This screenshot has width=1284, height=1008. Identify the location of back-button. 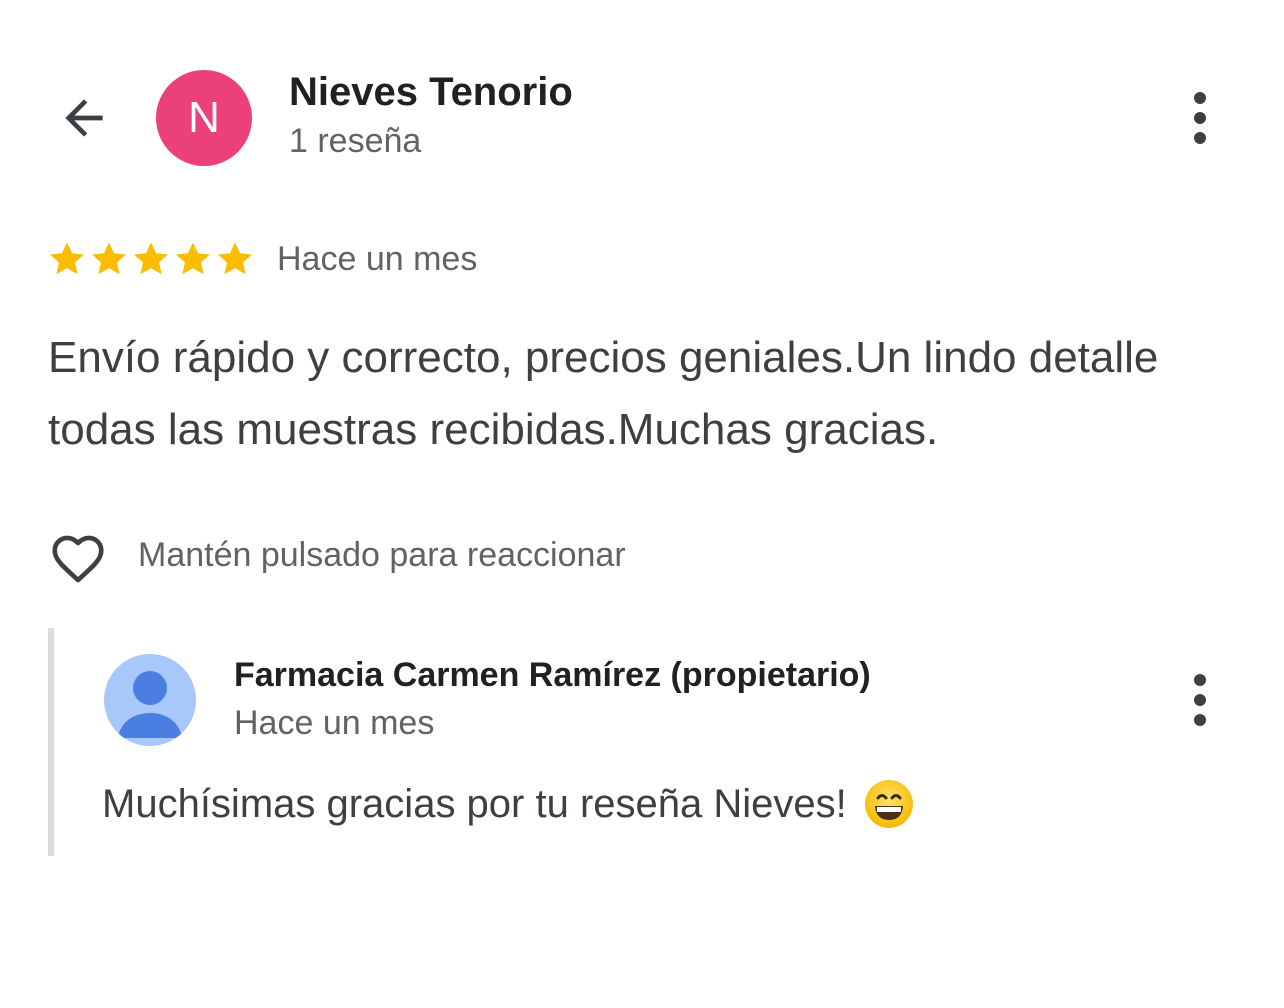
(84, 118).